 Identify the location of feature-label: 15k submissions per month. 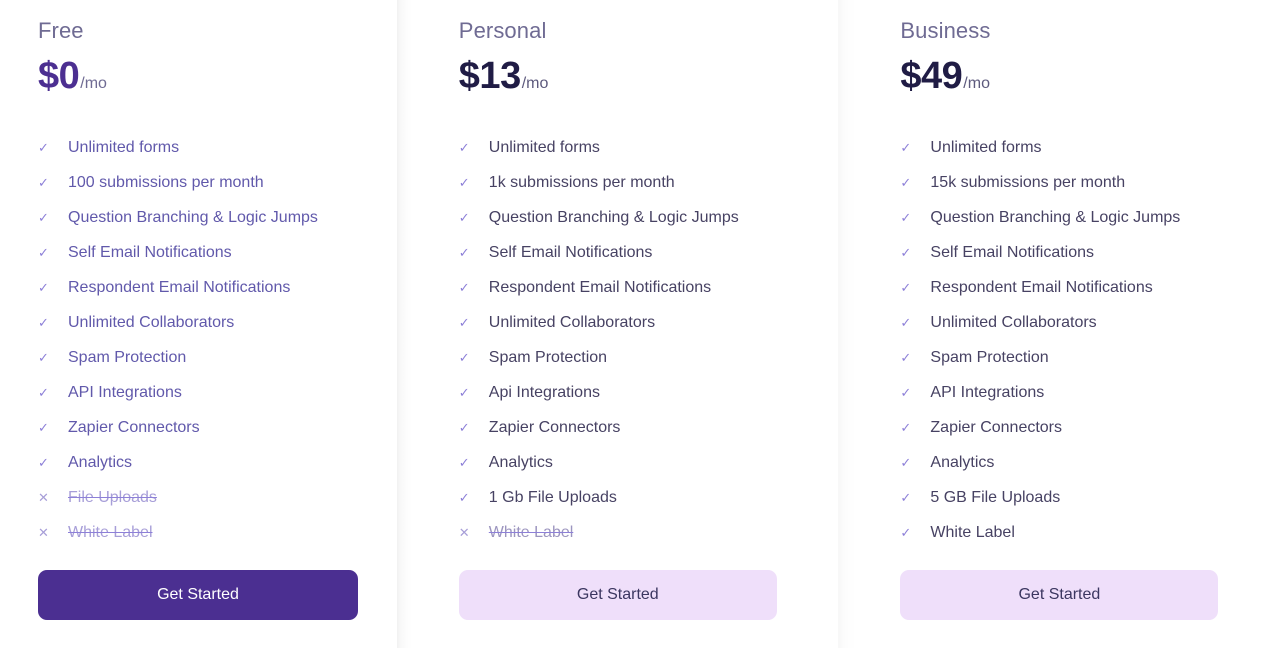
(1028, 182).